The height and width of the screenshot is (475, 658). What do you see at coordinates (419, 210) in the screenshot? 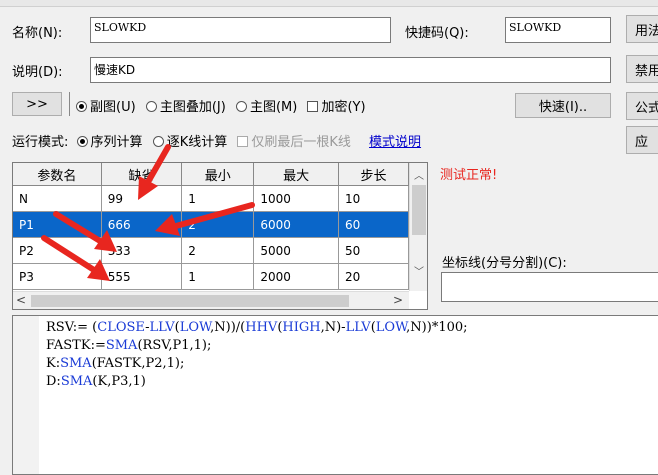
I see `scrollbar-thumb` at bounding box center [419, 210].